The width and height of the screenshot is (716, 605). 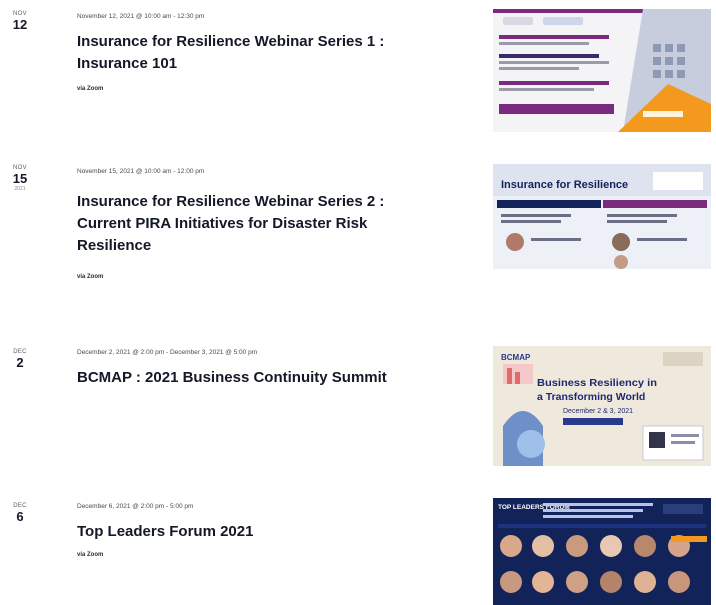 I want to click on poster-dates: December 2 & 3, 2021, so click(x=598, y=411).